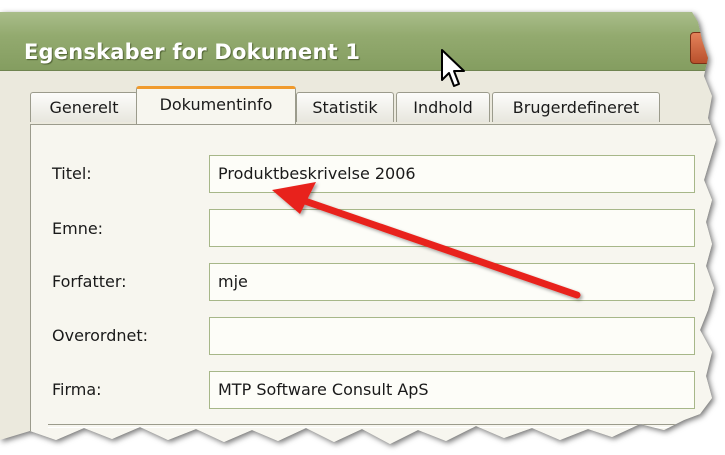 This screenshot has height=455, width=725. Describe the element at coordinates (452, 282) in the screenshot. I see `forfatter-field: mje` at that location.